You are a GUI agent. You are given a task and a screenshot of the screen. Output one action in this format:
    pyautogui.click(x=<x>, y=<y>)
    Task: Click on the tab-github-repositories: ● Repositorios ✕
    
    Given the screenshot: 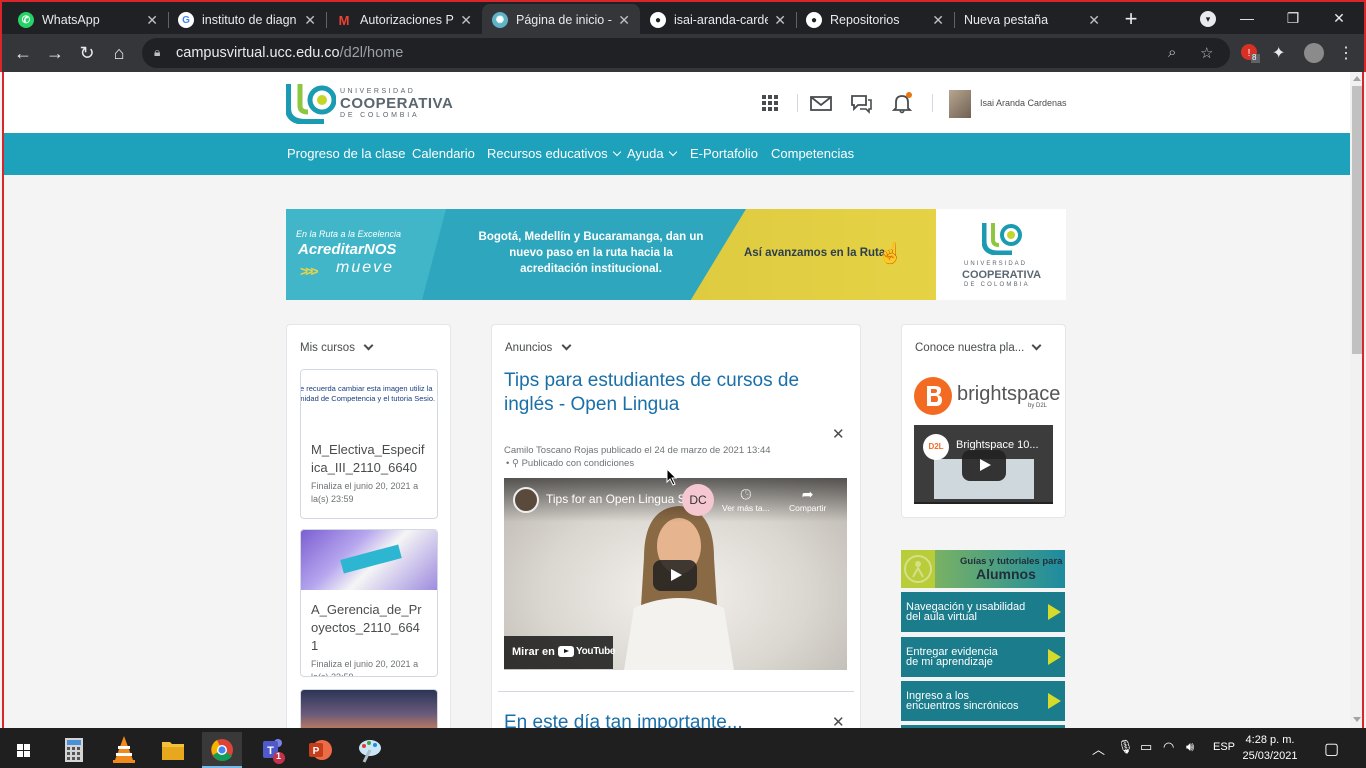 What is the action you would take?
    pyautogui.click(x=875, y=20)
    